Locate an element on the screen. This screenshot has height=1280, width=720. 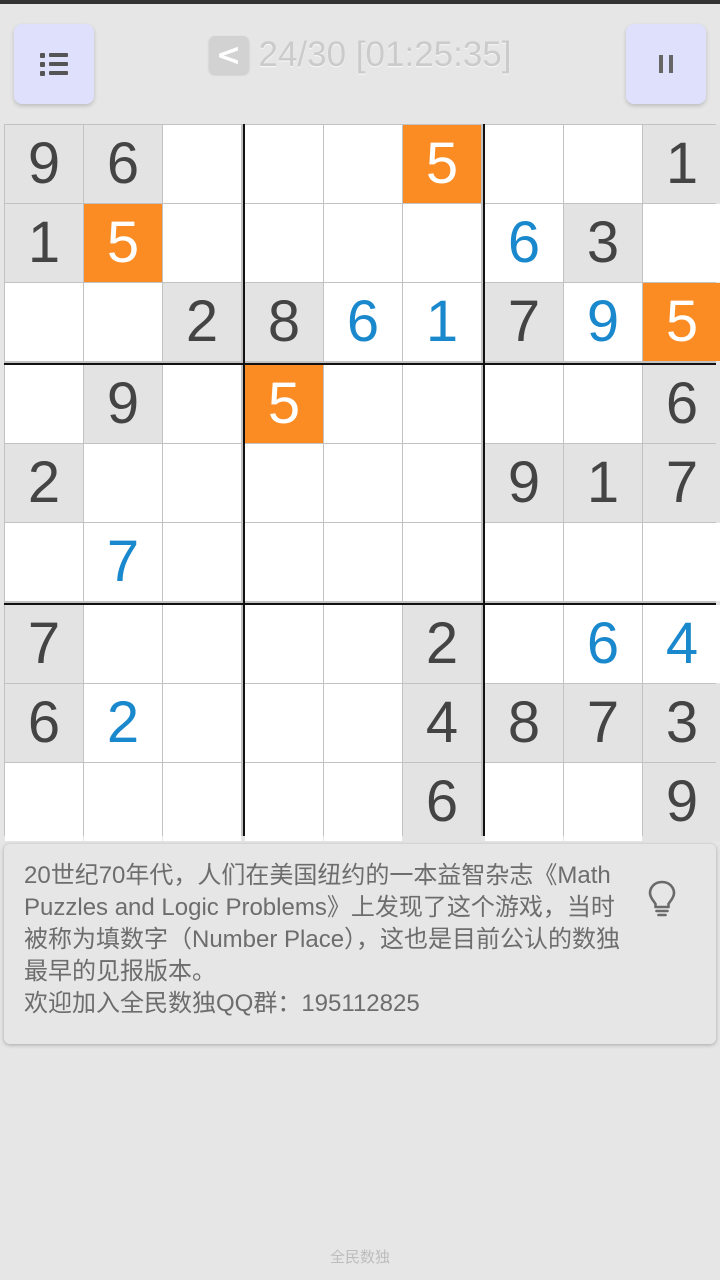
cell-r7-c4 is located at coordinates (284, 644).